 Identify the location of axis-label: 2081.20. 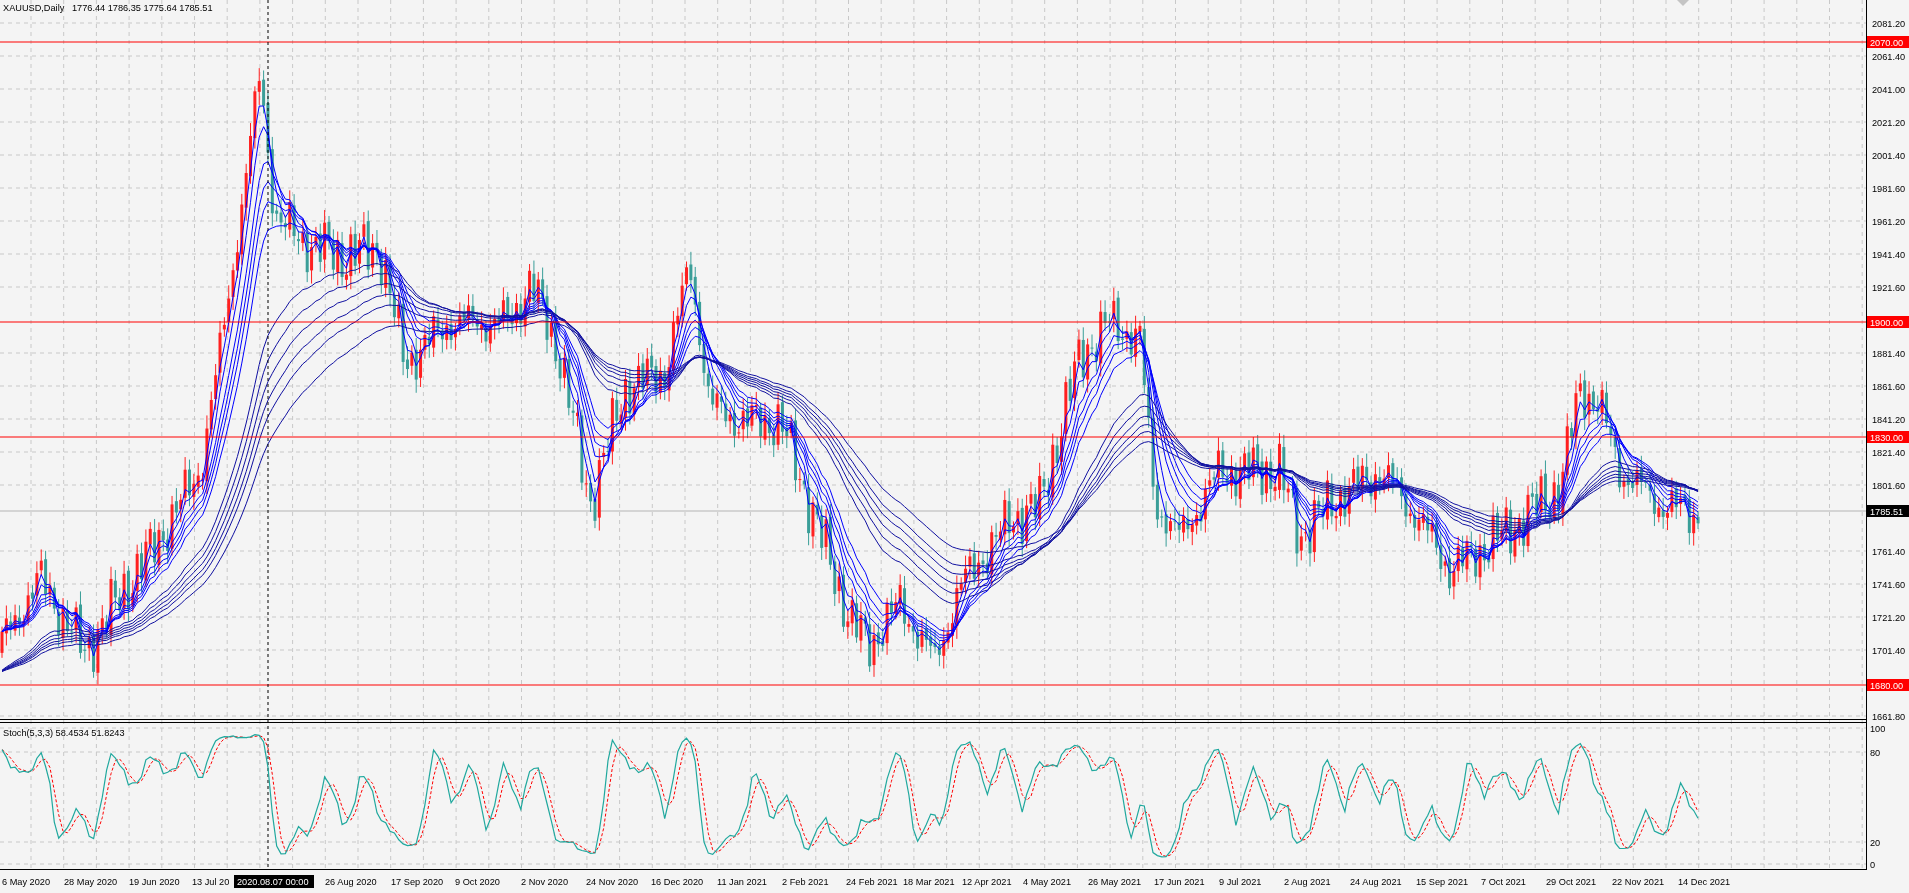
(1889, 24).